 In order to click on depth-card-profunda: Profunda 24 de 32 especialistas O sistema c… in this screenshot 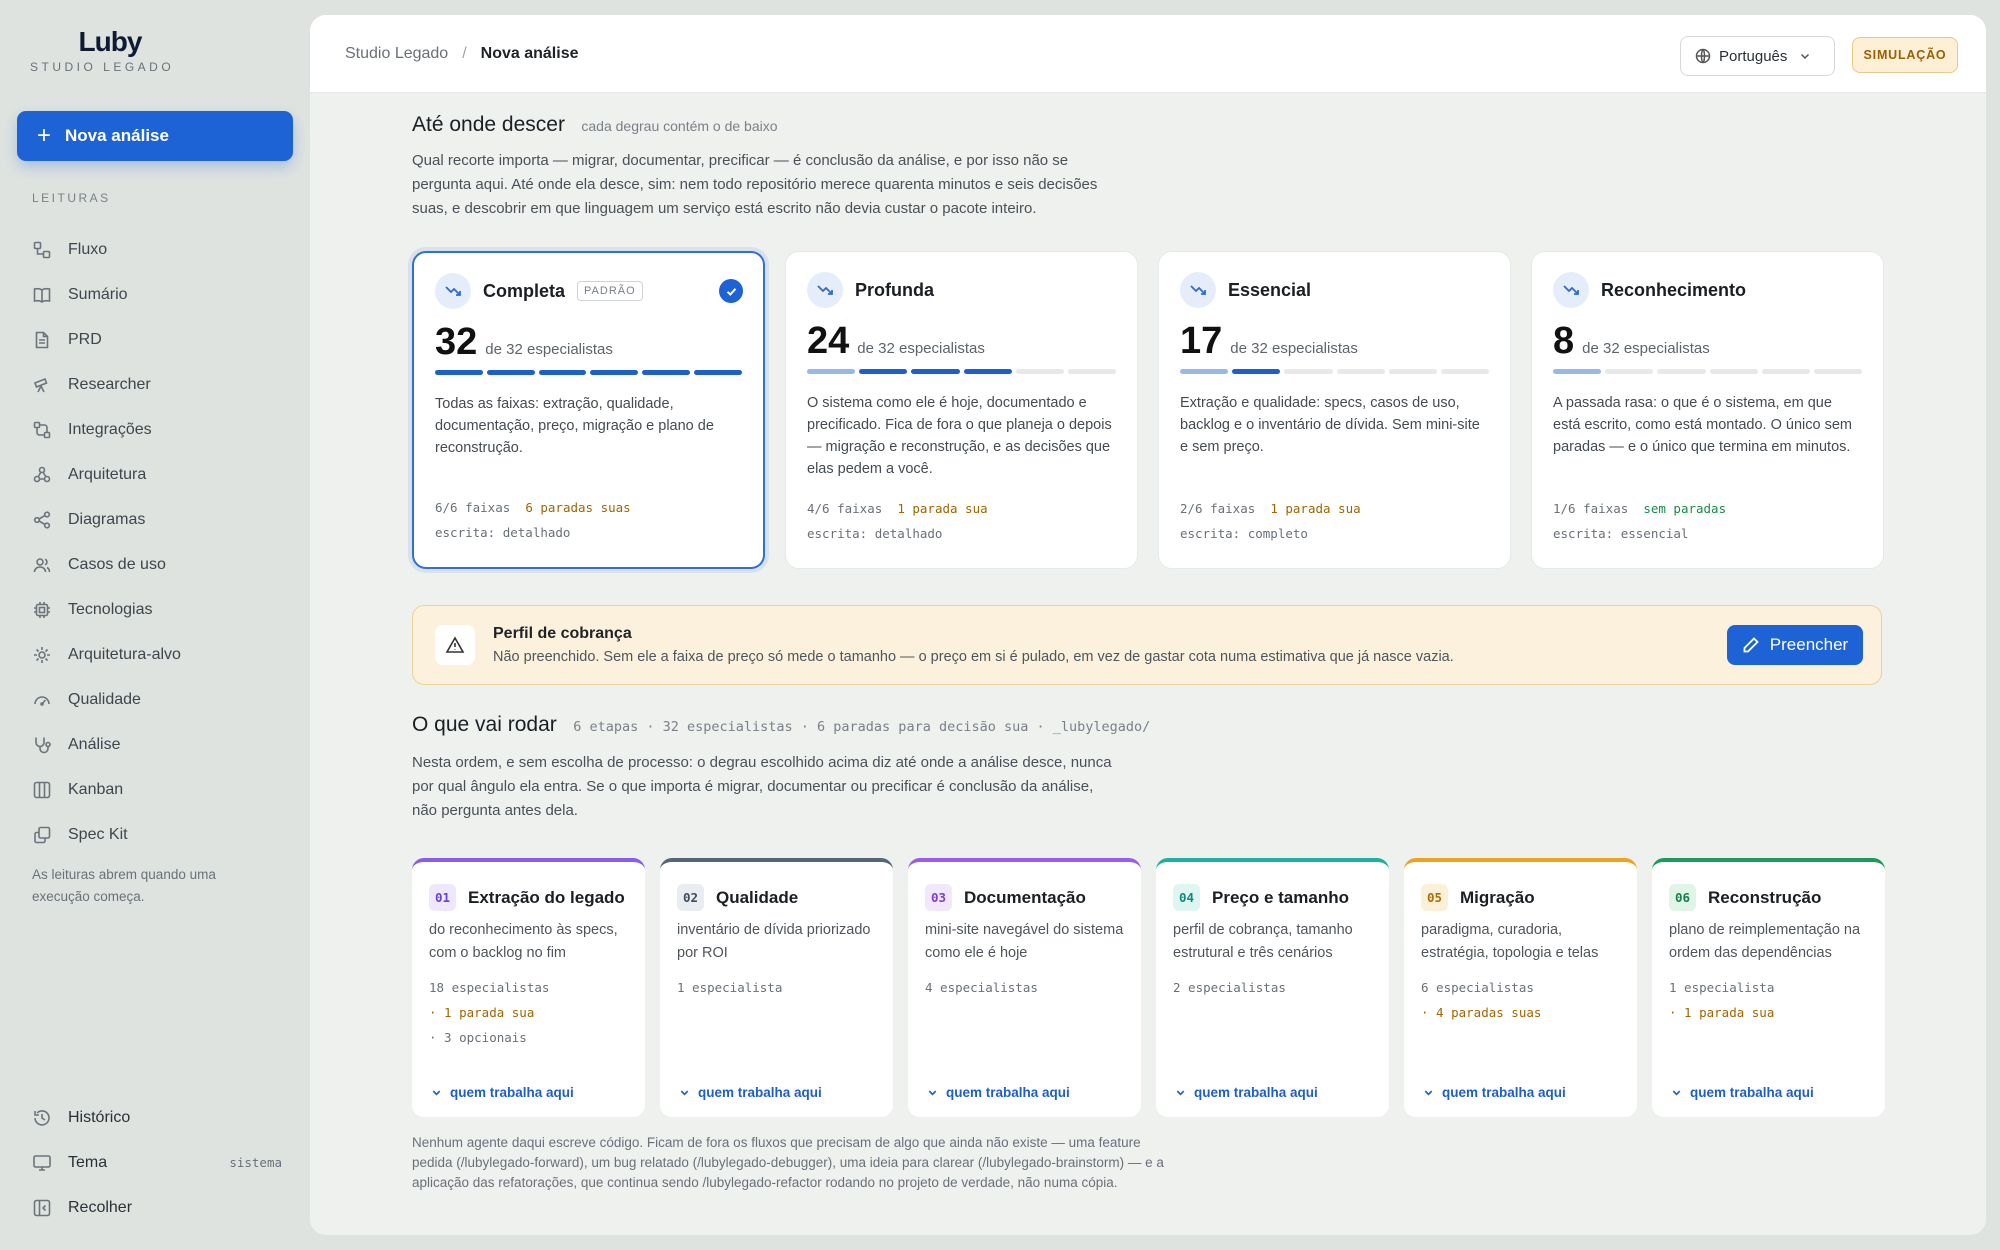, I will do `click(961, 410)`.